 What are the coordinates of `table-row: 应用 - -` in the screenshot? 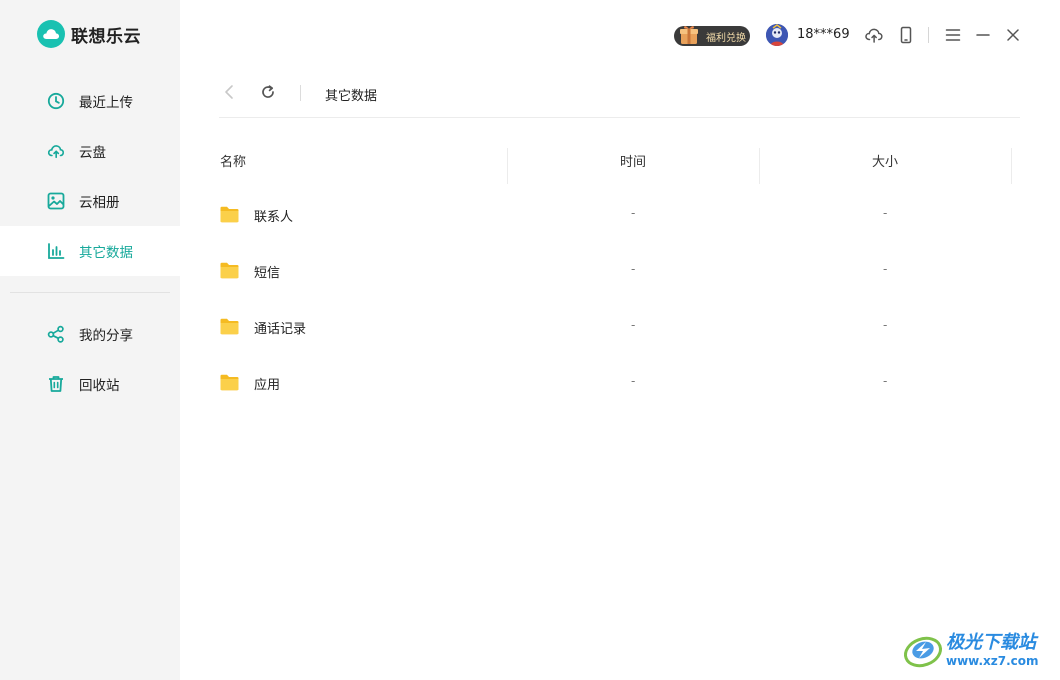 It's located at (619, 384).